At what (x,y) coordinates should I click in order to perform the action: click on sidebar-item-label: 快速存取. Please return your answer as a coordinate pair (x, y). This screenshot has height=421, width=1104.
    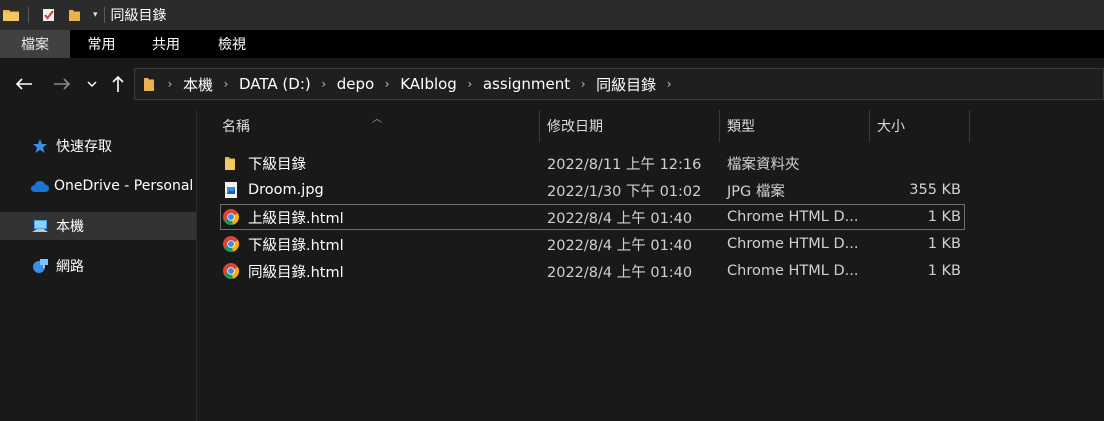
    Looking at the image, I should click on (84, 147).